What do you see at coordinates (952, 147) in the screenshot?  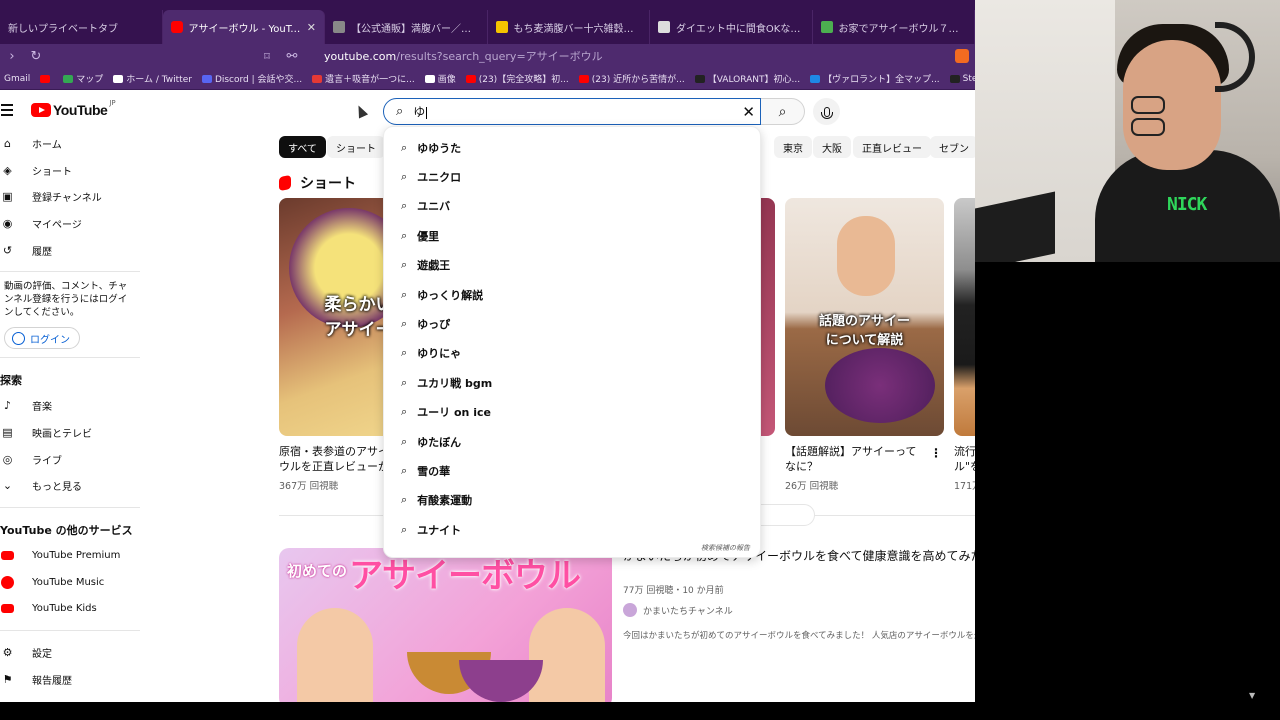 I see `filter-chip: セブン` at bounding box center [952, 147].